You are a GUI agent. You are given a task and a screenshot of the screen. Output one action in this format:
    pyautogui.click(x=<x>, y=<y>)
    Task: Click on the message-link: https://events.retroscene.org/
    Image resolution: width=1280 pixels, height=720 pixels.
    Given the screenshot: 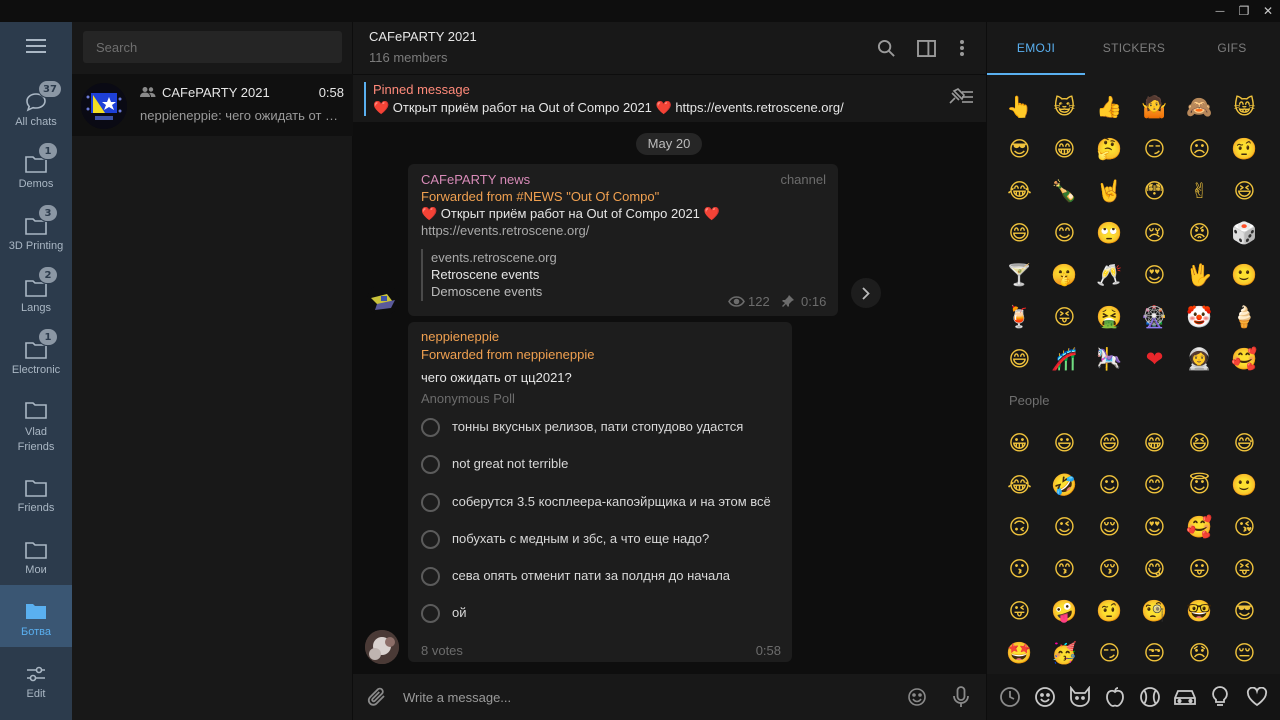 What is the action you would take?
    pyautogui.click(x=505, y=230)
    